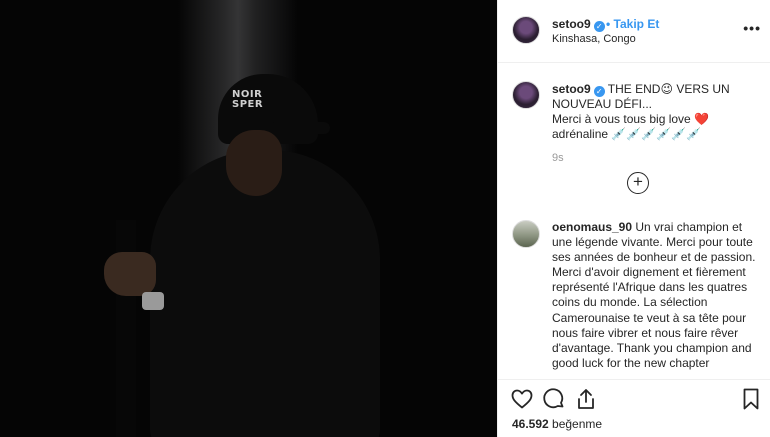 The height and width of the screenshot is (437, 770). I want to click on likes-label: beğenme, so click(575, 424).